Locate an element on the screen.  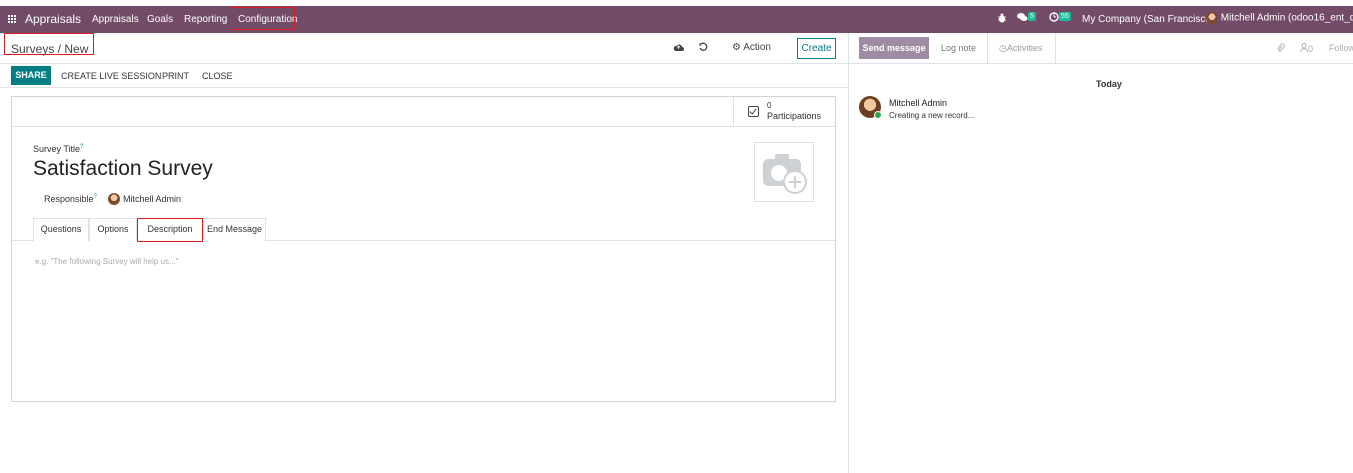
survey-title-input: Satisfaction Survey is located at coordinates (123, 169).